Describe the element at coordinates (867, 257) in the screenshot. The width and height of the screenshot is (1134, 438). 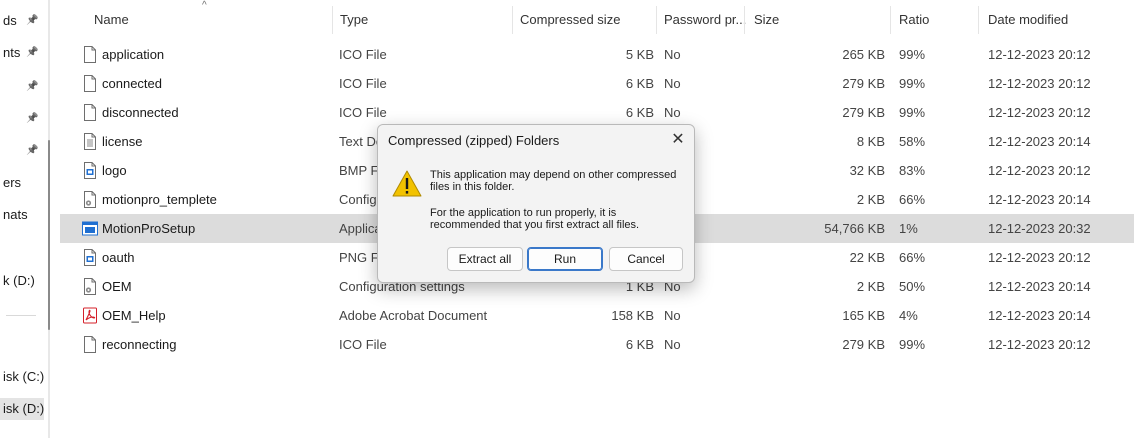
I see `file-size: 22 KB` at that location.